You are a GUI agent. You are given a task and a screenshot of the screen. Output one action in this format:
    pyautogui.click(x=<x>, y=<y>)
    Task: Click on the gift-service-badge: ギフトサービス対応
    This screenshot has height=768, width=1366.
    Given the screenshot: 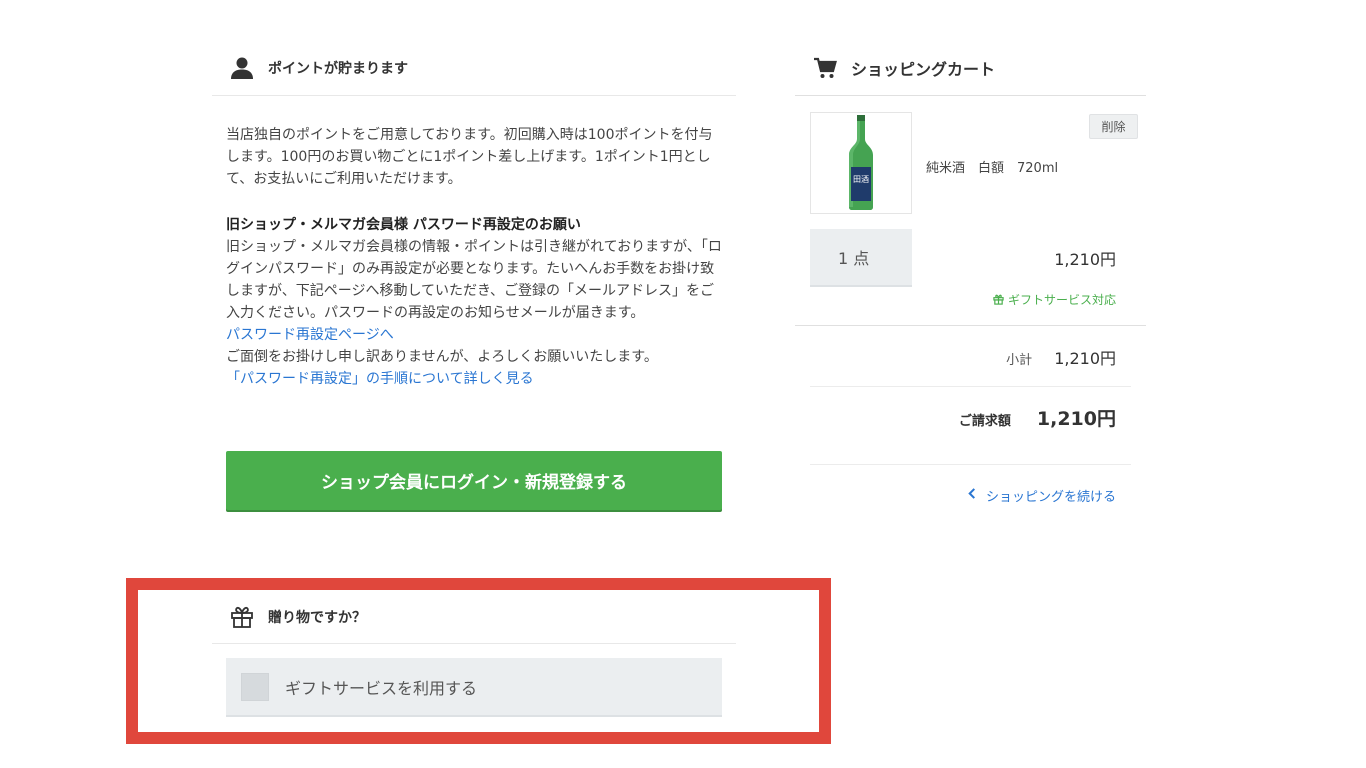 What is the action you would take?
    pyautogui.click(x=1054, y=299)
    